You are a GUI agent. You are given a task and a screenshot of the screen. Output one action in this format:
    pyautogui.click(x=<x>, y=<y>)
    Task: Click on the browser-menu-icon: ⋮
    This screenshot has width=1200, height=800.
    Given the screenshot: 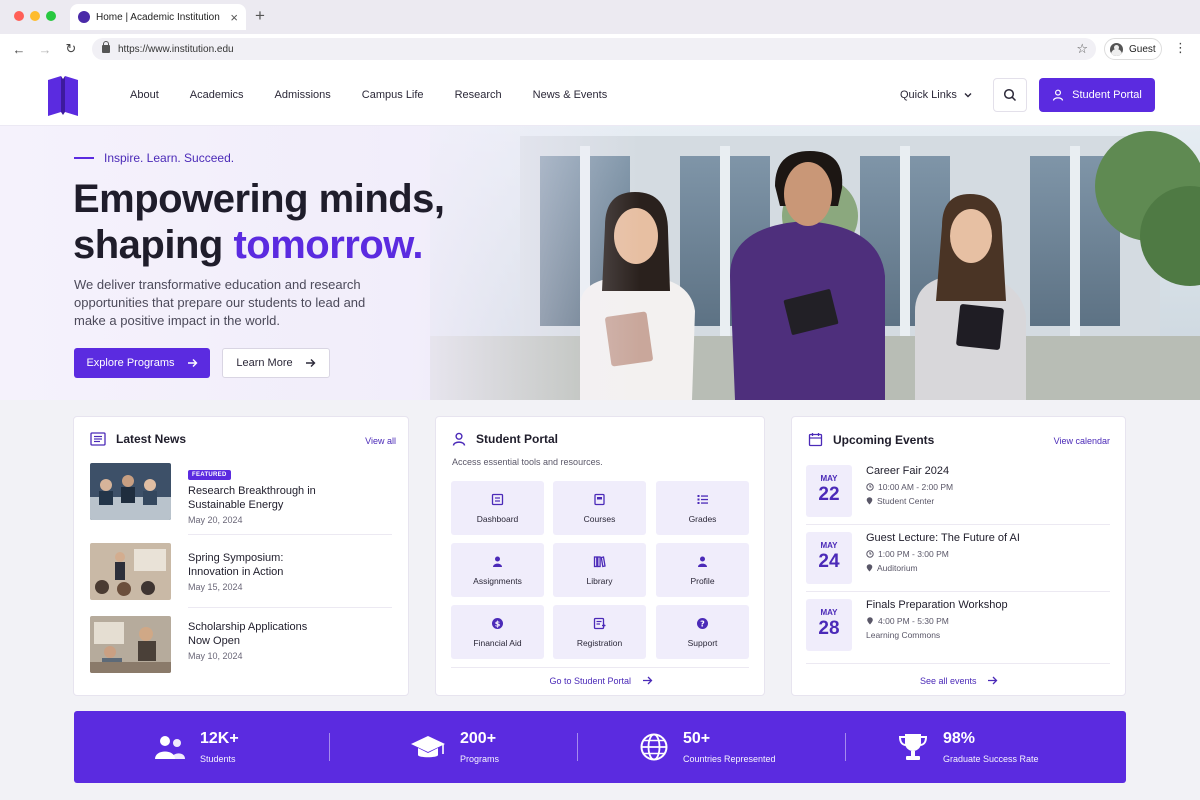 What is the action you would take?
    pyautogui.click(x=1180, y=48)
    